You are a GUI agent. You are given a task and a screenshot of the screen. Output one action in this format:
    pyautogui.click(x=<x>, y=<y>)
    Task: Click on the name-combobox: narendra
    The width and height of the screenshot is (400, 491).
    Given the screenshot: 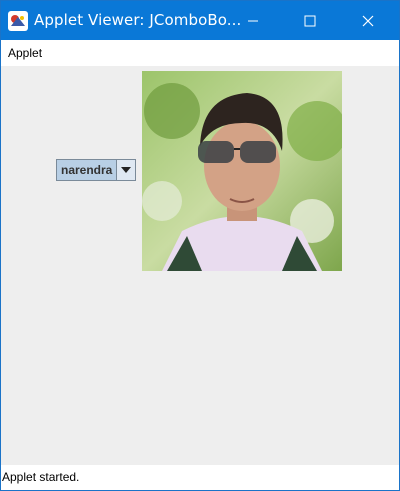 What is the action you would take?
    pyautogui.click(x=96, y=170)
    